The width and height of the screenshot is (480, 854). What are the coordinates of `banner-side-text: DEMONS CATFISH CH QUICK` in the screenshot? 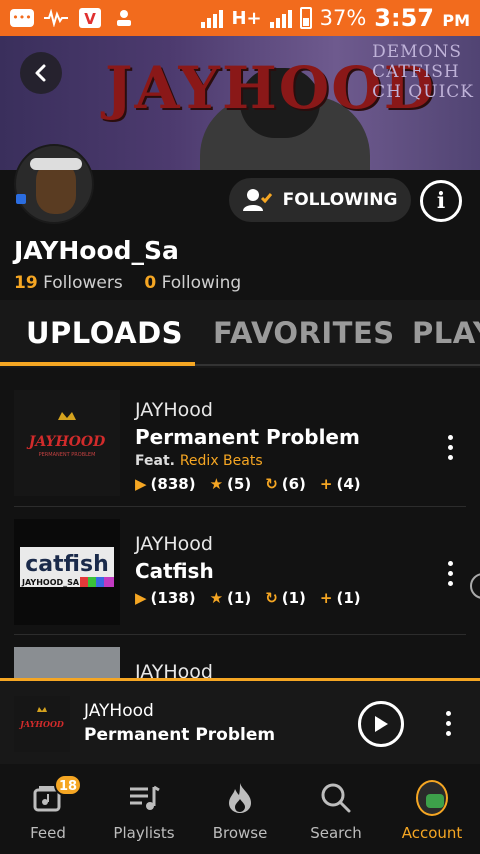 It's located at (423, 72).